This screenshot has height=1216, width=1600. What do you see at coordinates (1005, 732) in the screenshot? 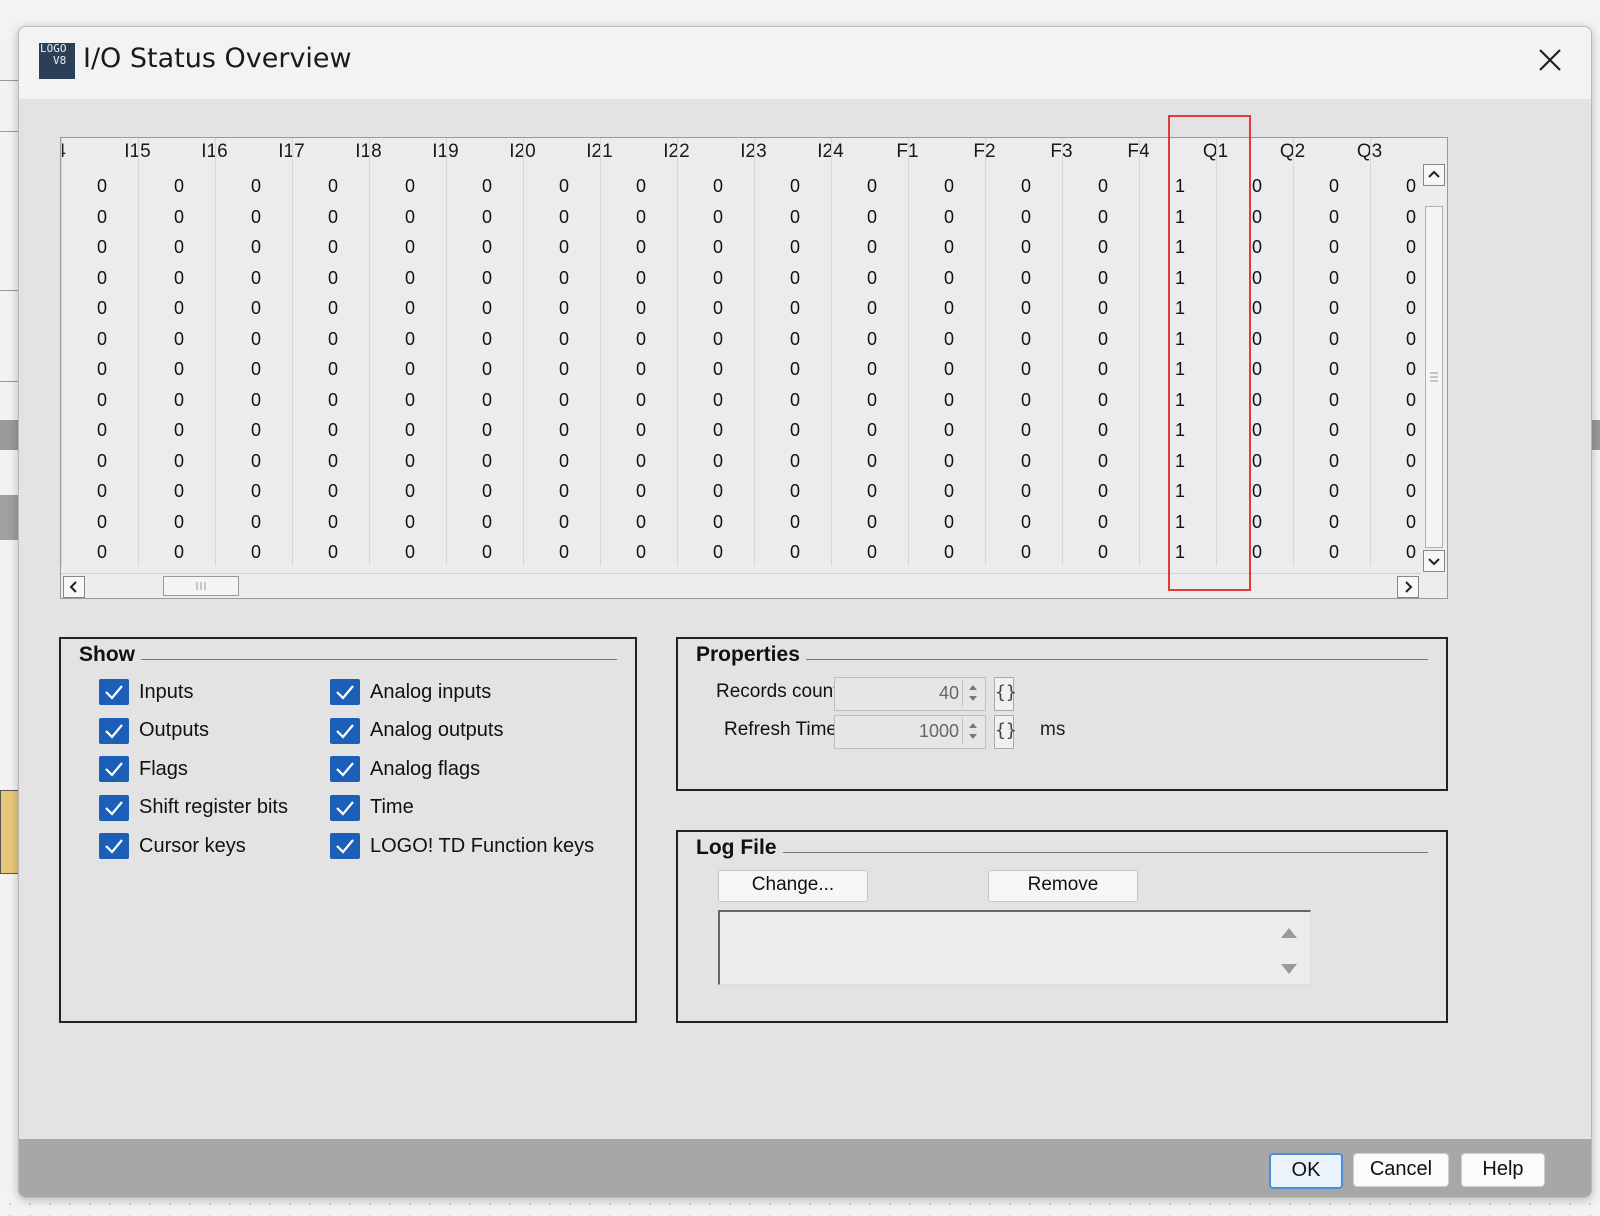
I see `refresh-time-parameter-button: {}` at bounding box center [1005, 732].